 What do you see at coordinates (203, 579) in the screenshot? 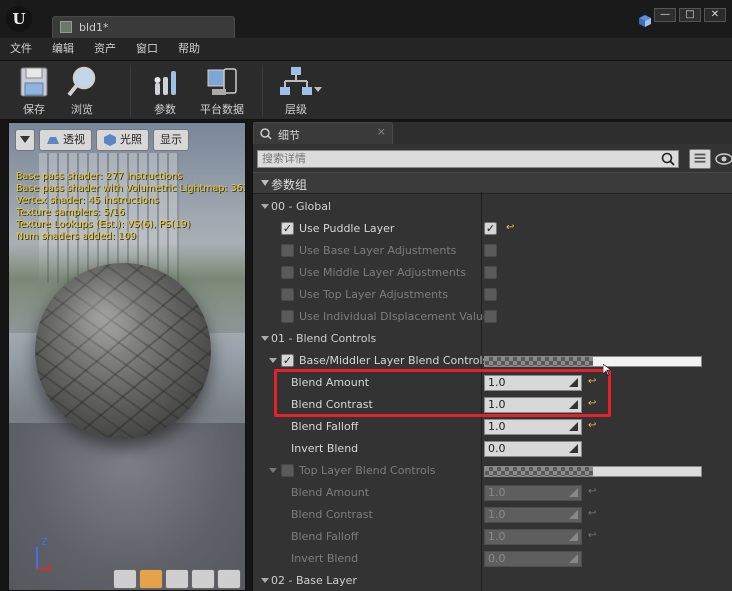
I see `cube-shape-button` at bounding box center [203, 579].